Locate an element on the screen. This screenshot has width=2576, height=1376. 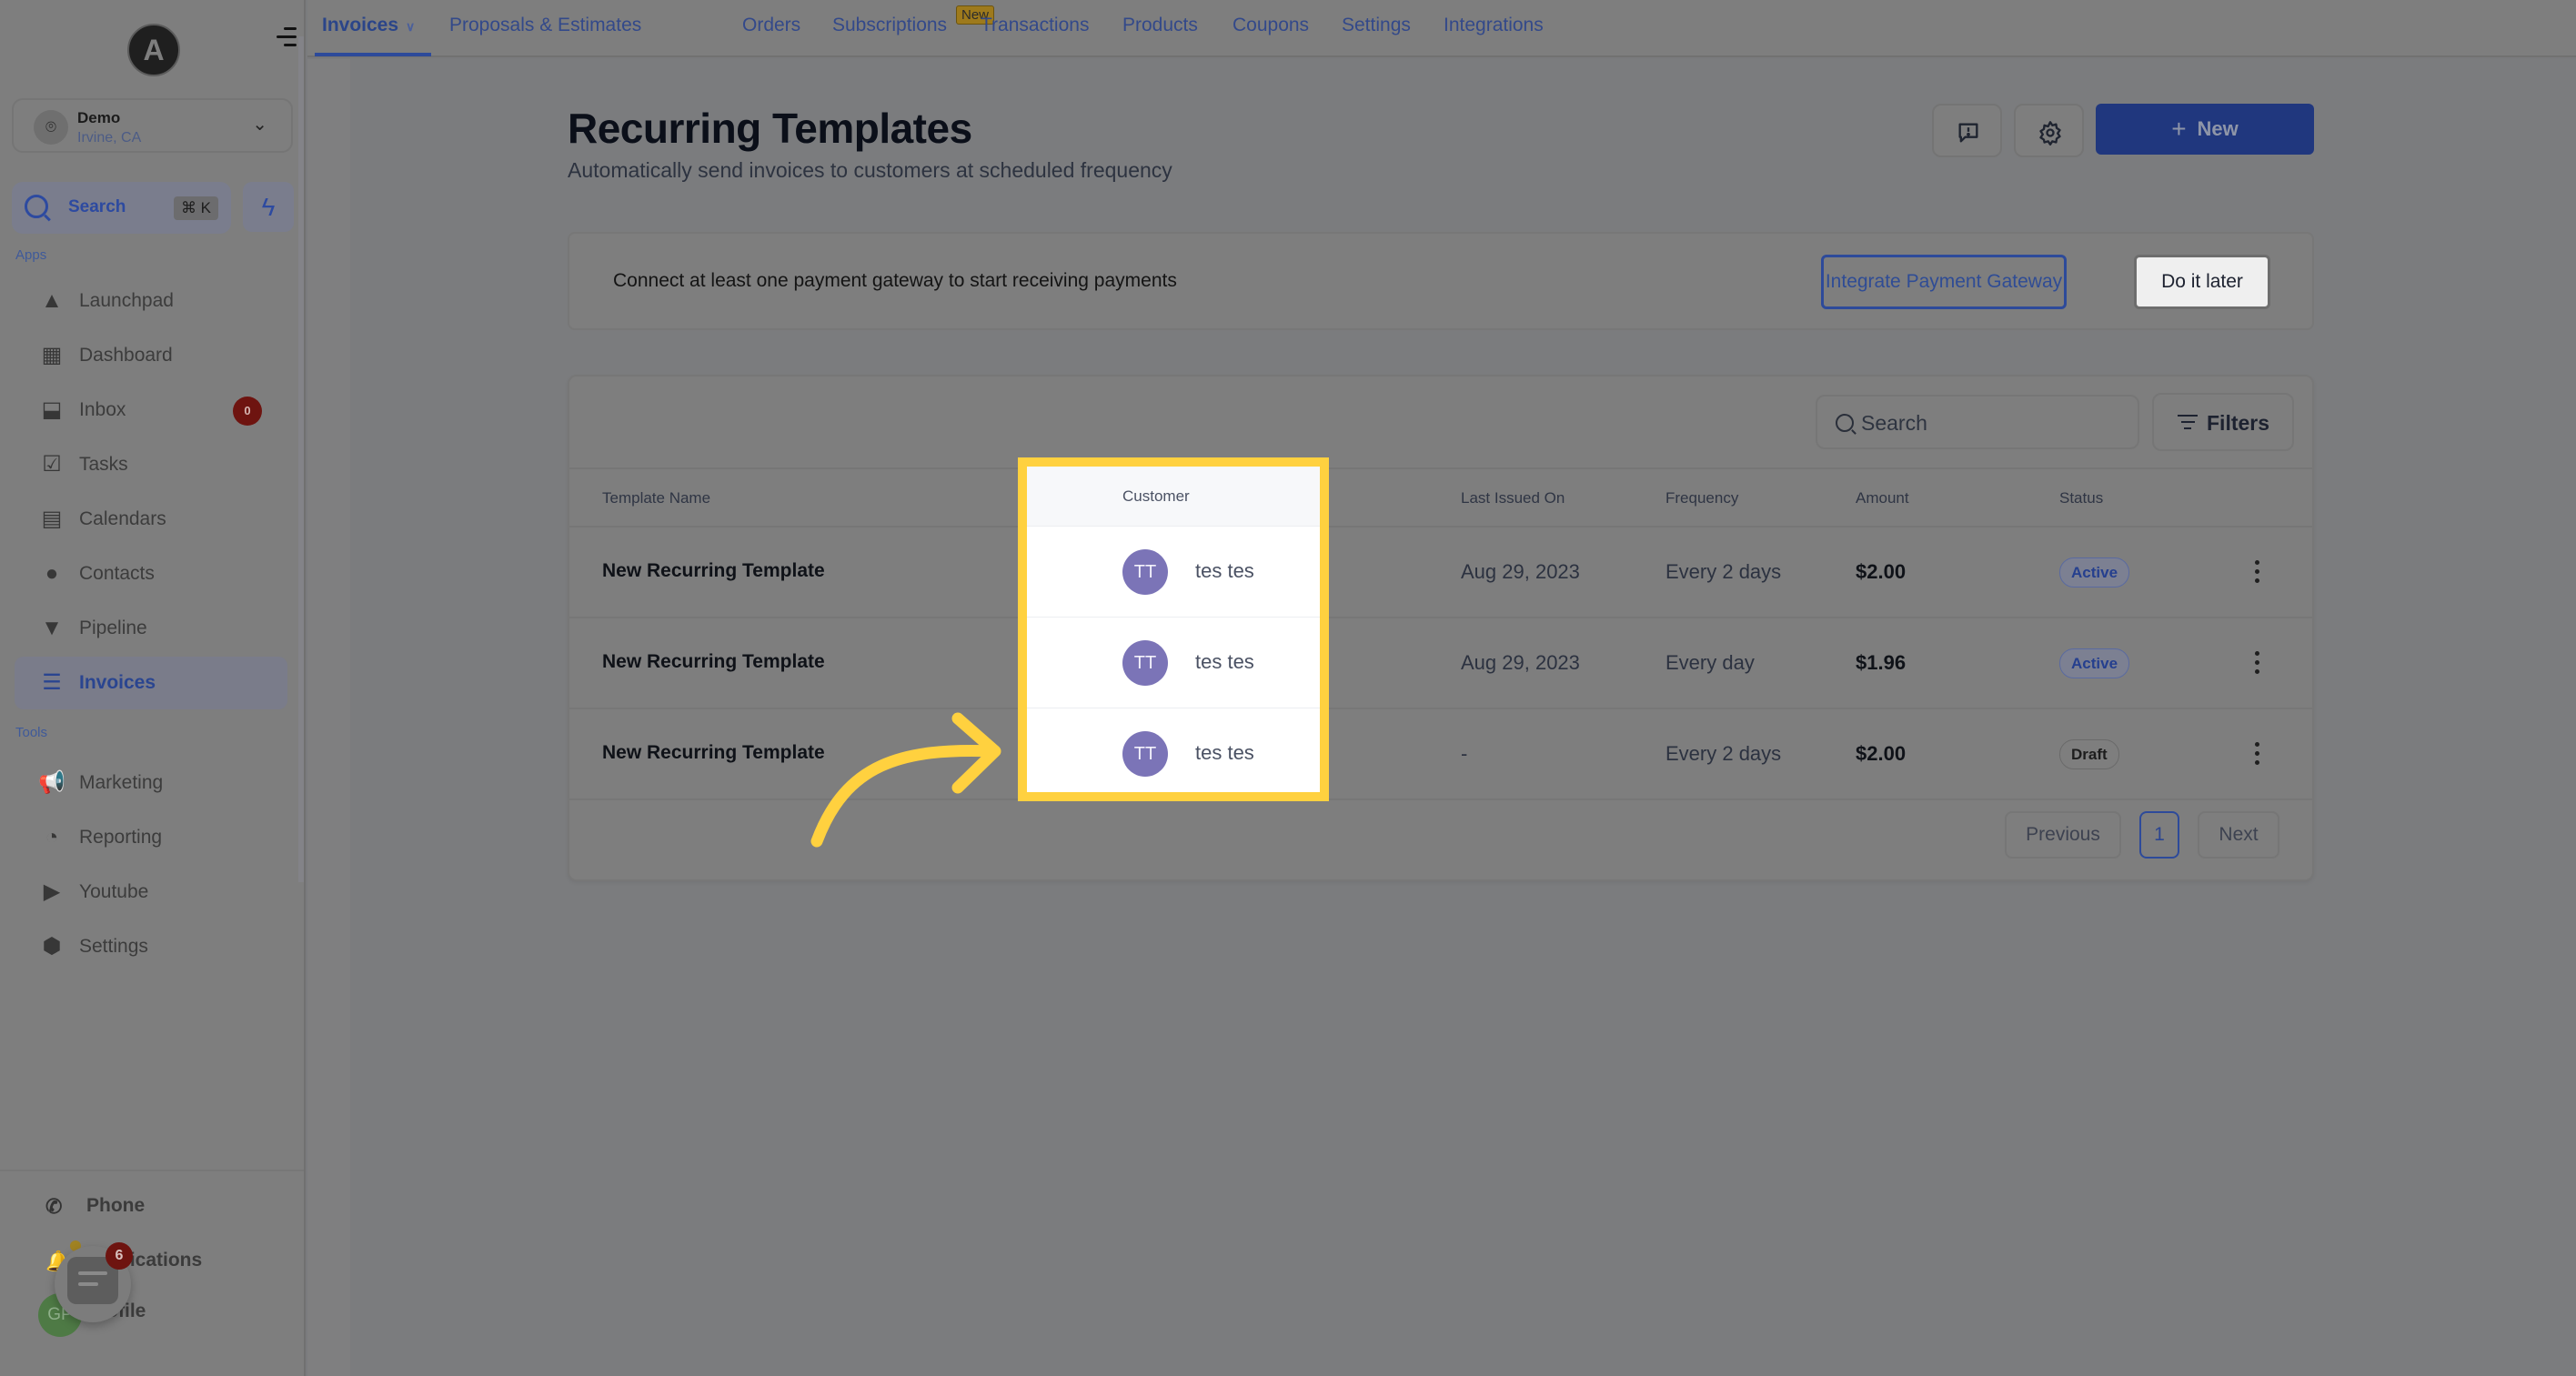
sidebar-item-marketing: 📢 Marketing is located at coordinates (151, 783).